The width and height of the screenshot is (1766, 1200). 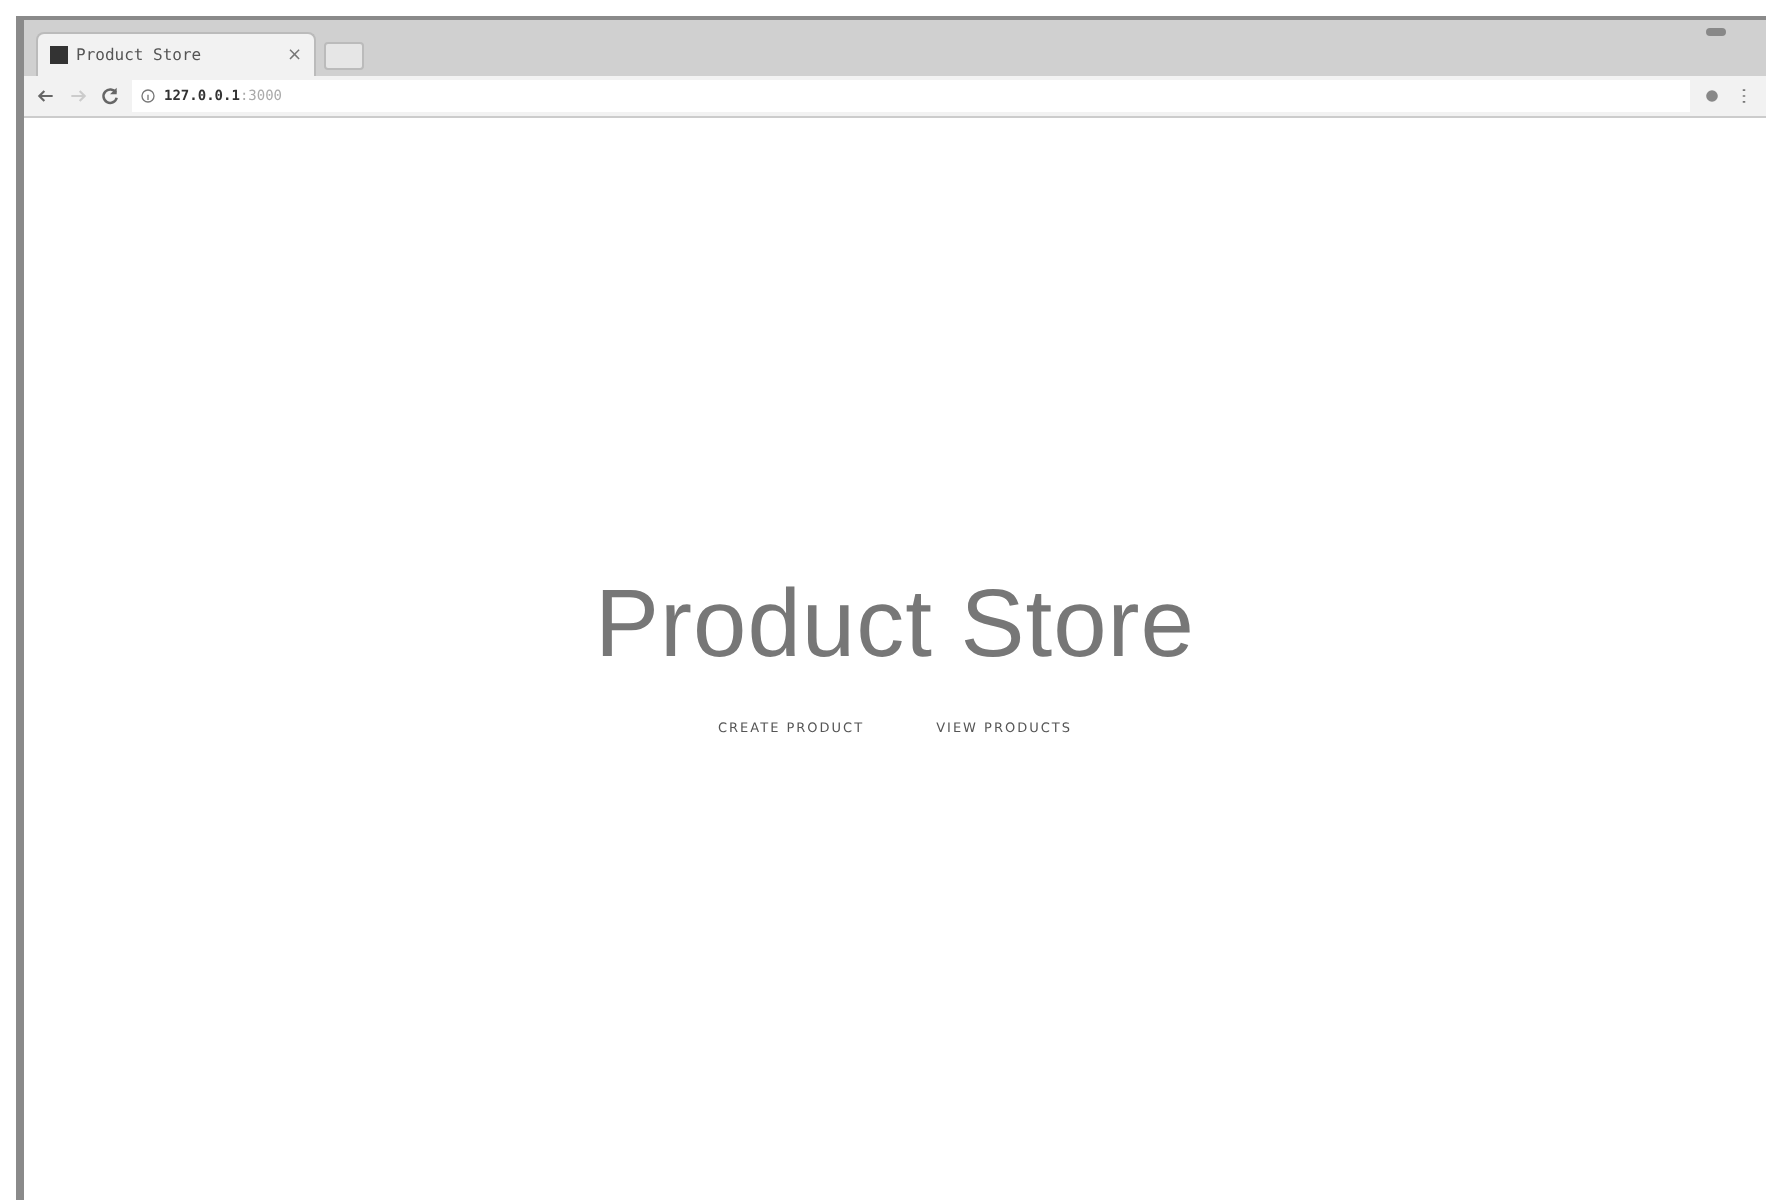 What do you see at coordinates (46, 96) in the screenshot?
I see `back-icon` at bounding box center [46, 96].